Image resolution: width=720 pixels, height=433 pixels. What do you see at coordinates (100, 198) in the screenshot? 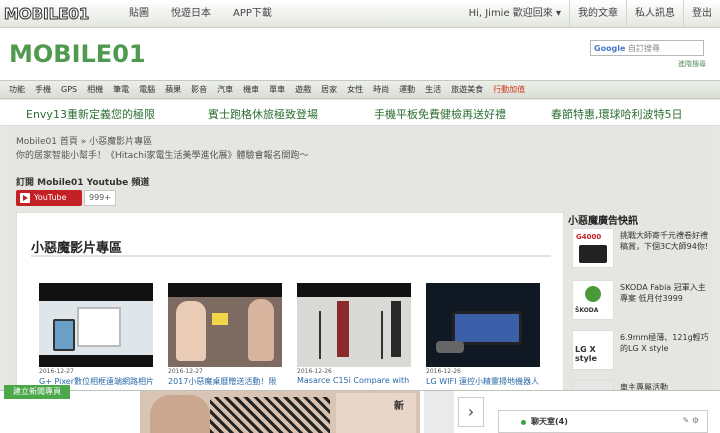
I see `subscriber-count: 999+` at bounding box center [100, 198].